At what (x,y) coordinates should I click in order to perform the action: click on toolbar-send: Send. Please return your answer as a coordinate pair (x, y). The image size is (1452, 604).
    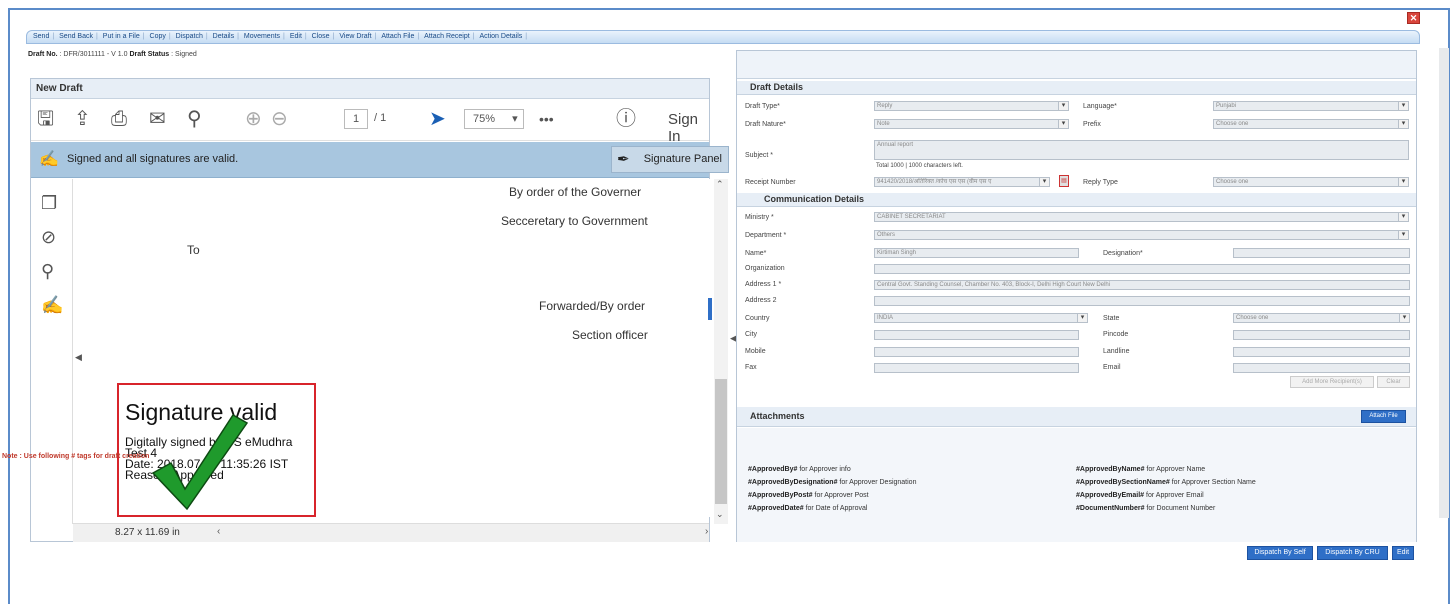
    Looking at the image, I should click on (41, 37).